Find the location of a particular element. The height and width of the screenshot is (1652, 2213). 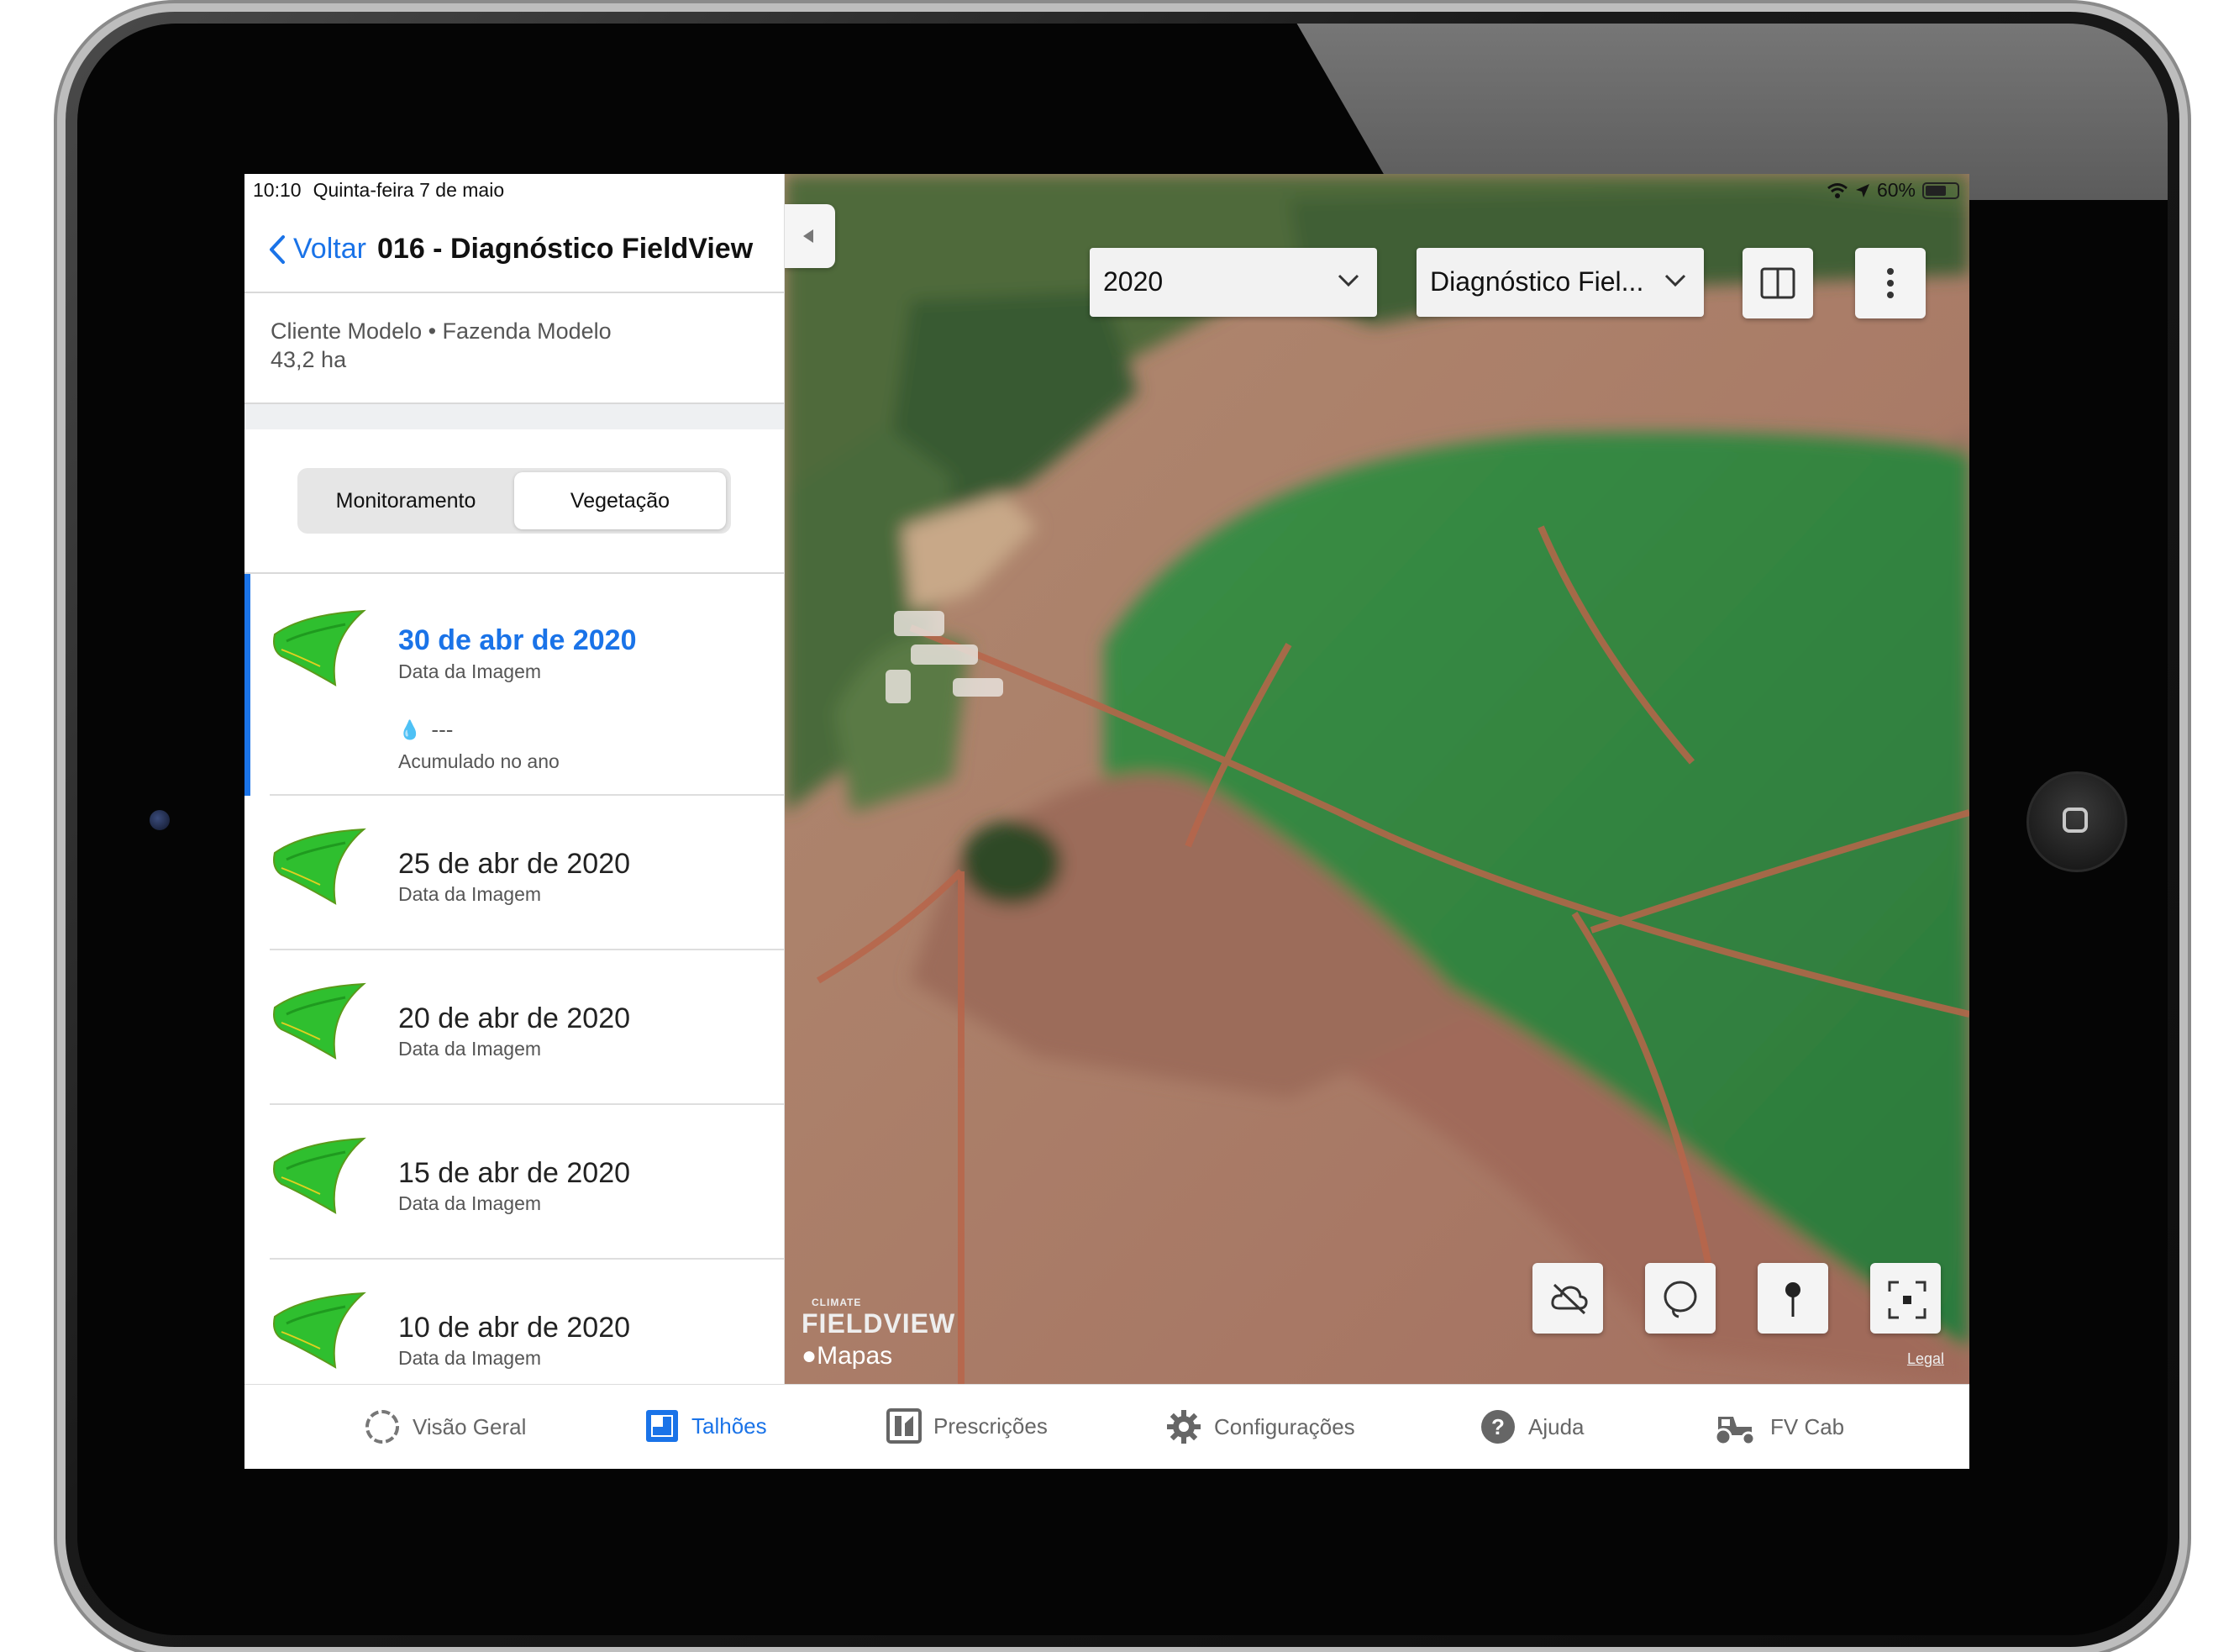

image-date: 15 de abr de 2020 is located at coordinates (514, 1173).